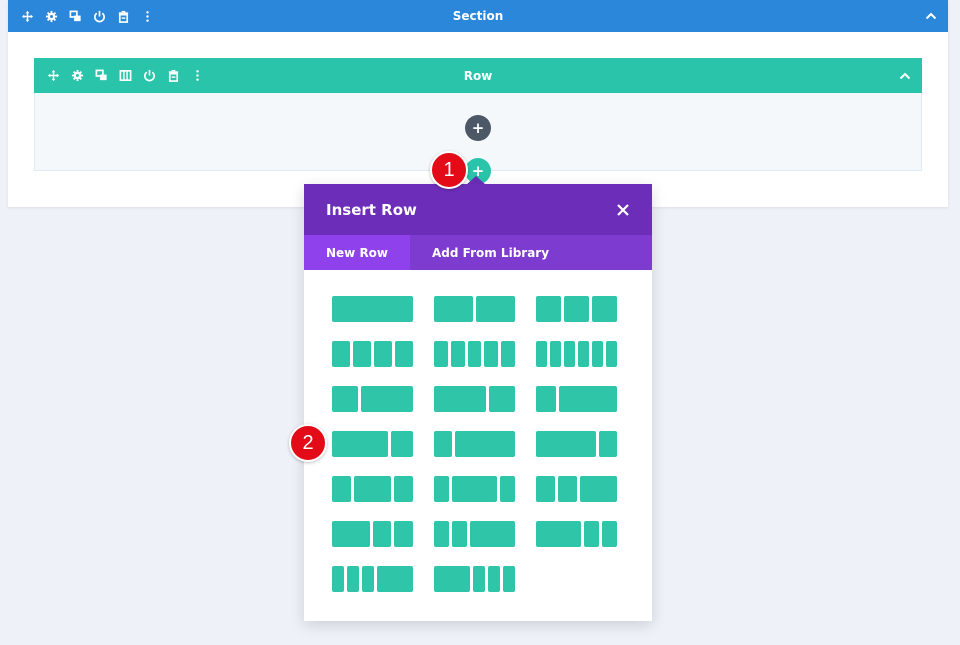  Describe the element at coordinates (357, 252) in the screenshot. I see `tab-new-row: New Row` at that location.